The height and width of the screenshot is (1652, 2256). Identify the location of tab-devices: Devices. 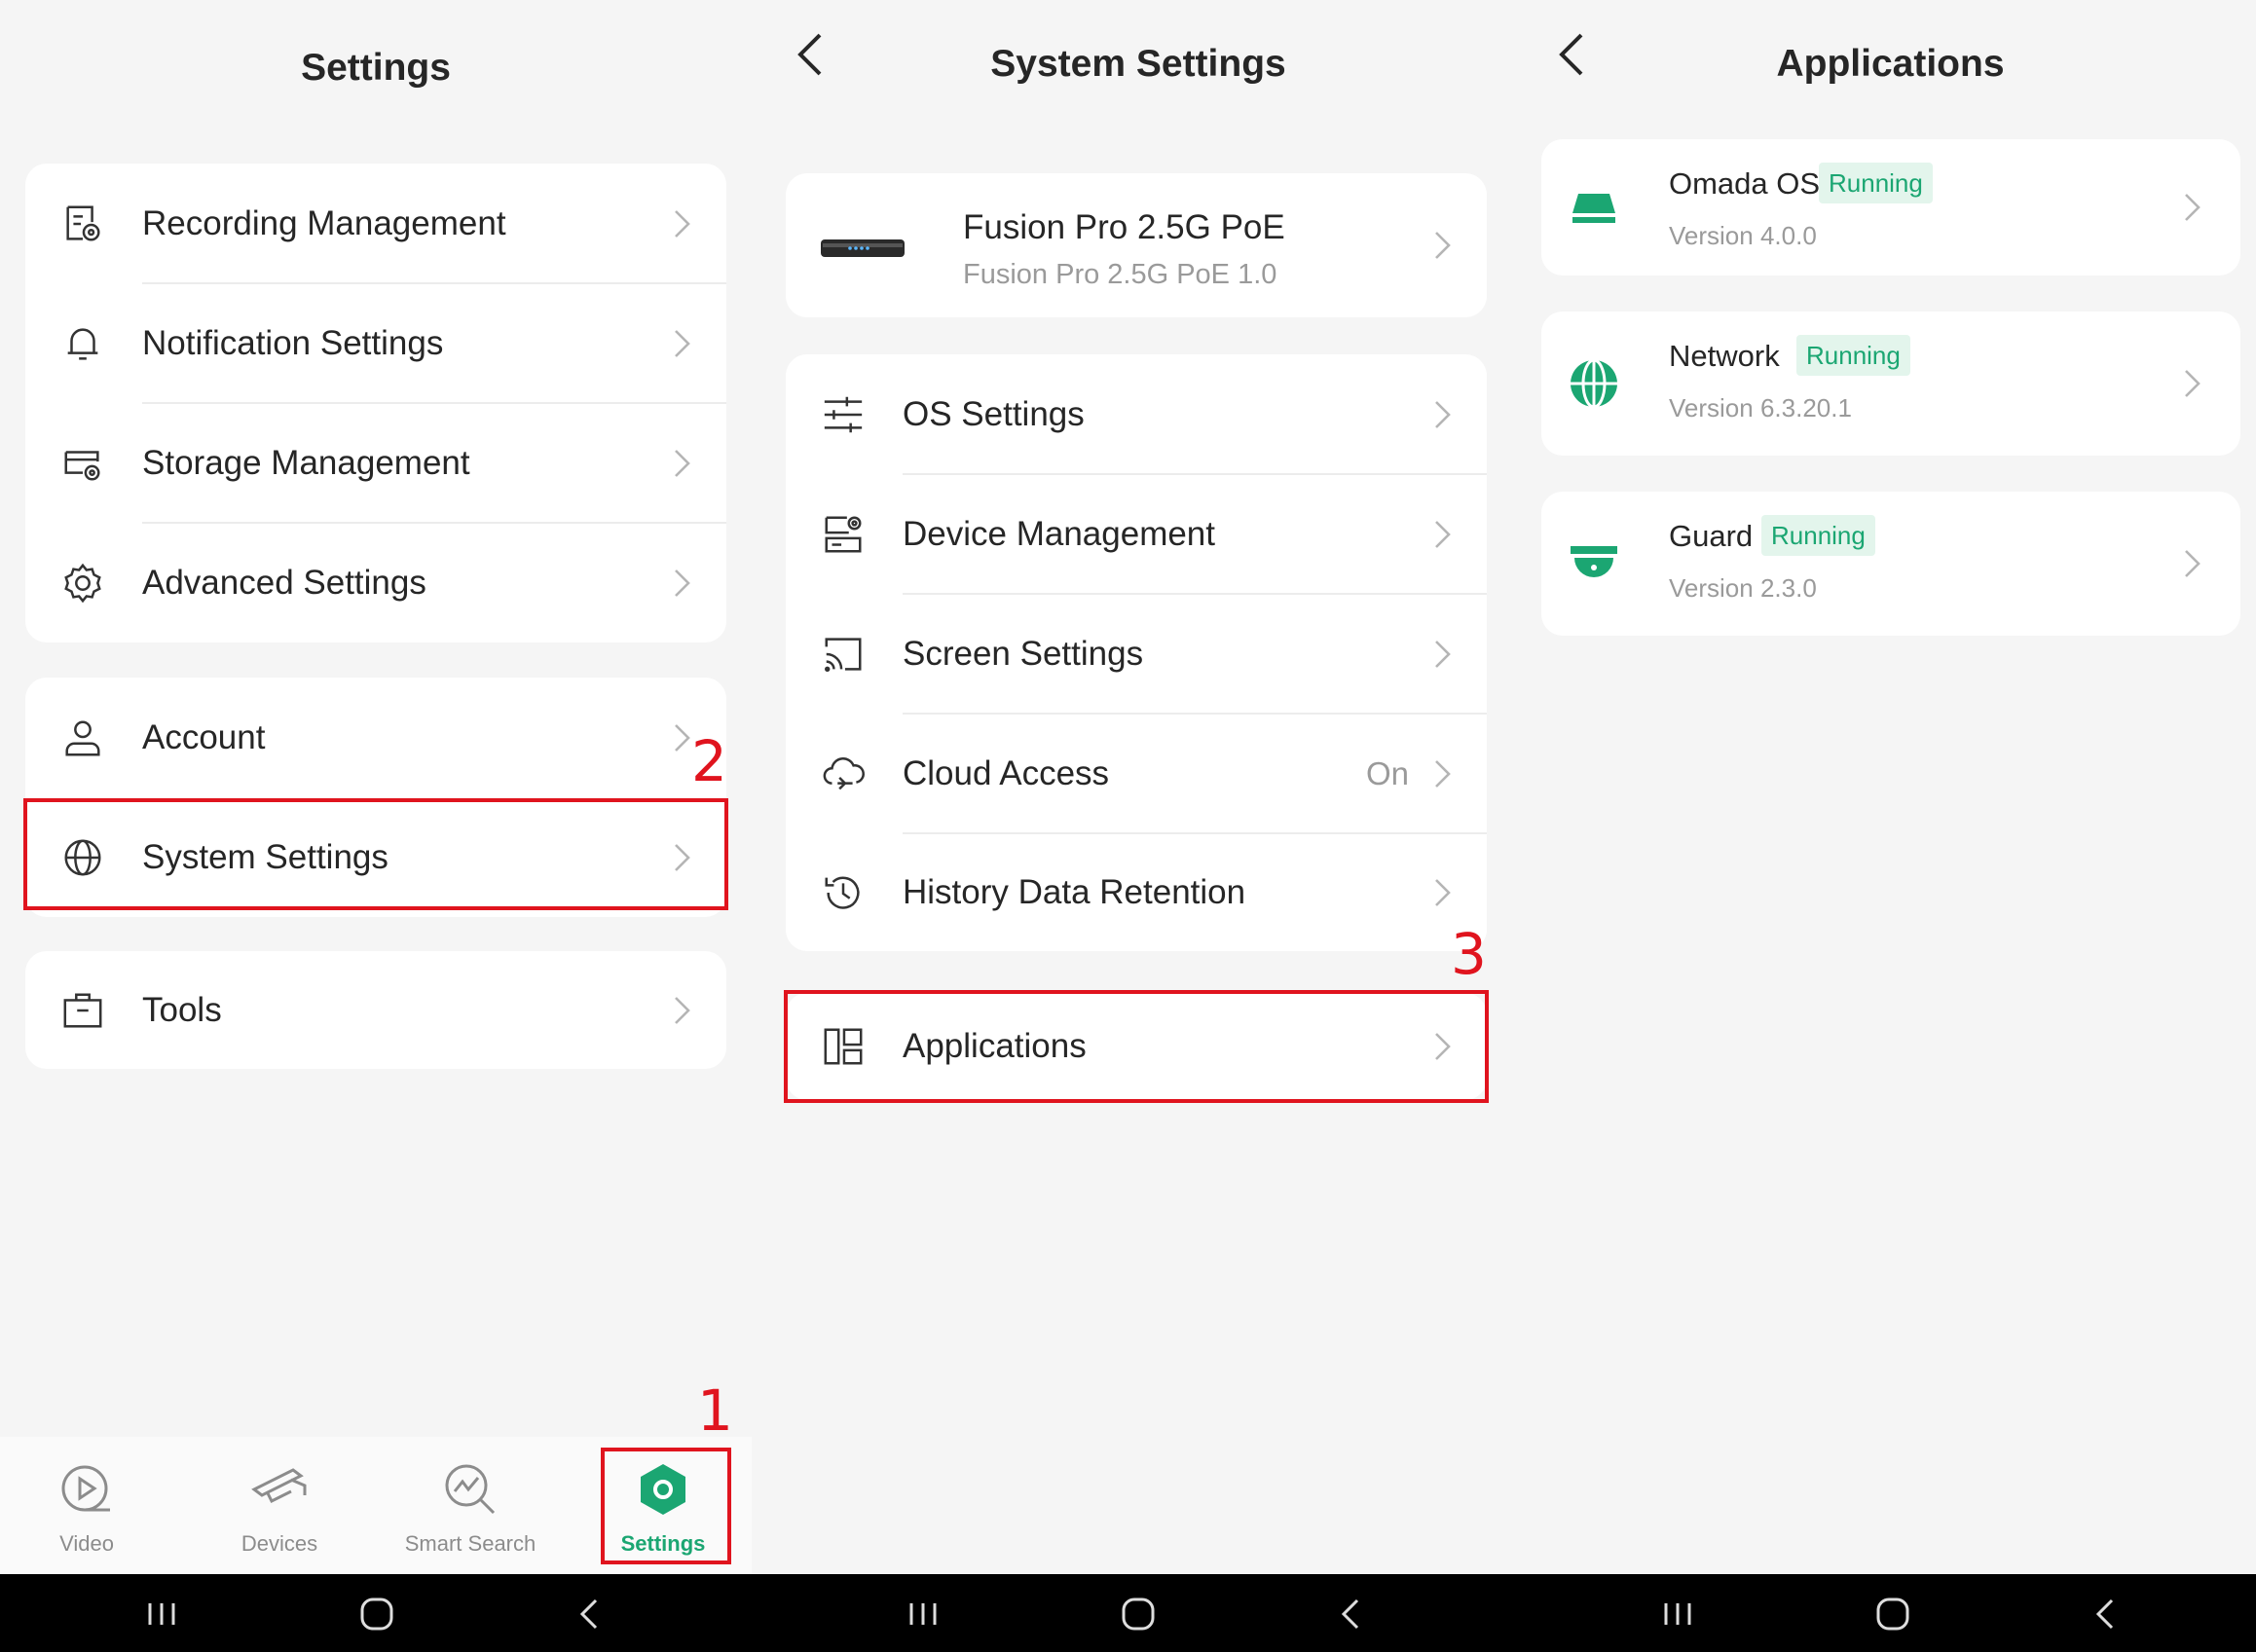
(279, 1505).